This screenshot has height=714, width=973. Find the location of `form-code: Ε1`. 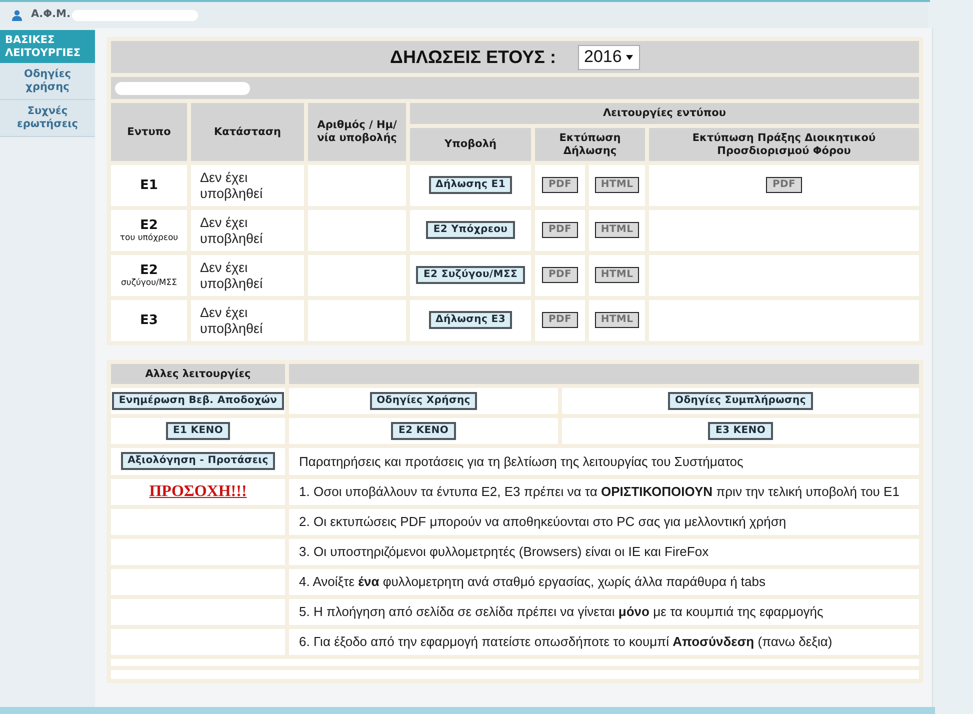

form-code: Ε1 is located at coordinates (149, 185).